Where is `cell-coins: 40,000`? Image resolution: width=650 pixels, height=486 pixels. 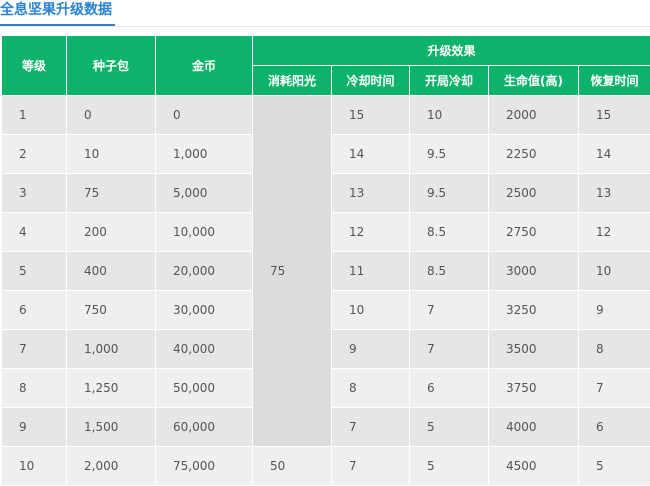 cell-coins: 40,000 is located at coordinates (204, 349).